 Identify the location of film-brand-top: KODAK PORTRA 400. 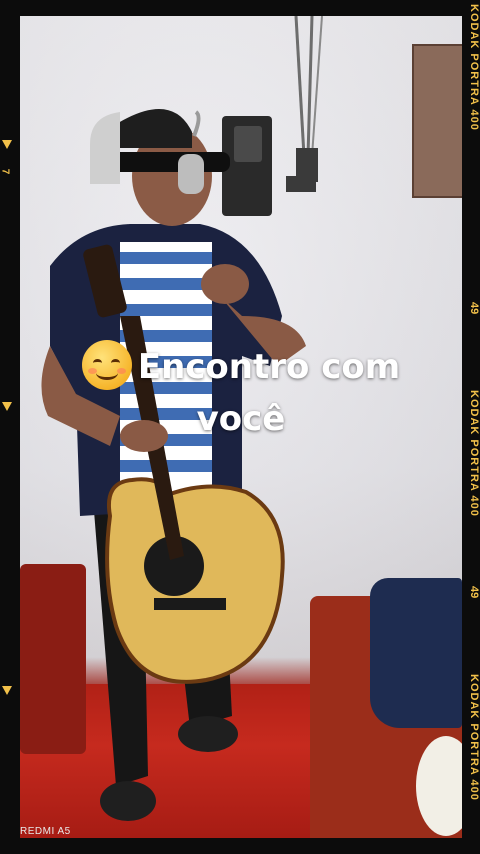
(474, 67).